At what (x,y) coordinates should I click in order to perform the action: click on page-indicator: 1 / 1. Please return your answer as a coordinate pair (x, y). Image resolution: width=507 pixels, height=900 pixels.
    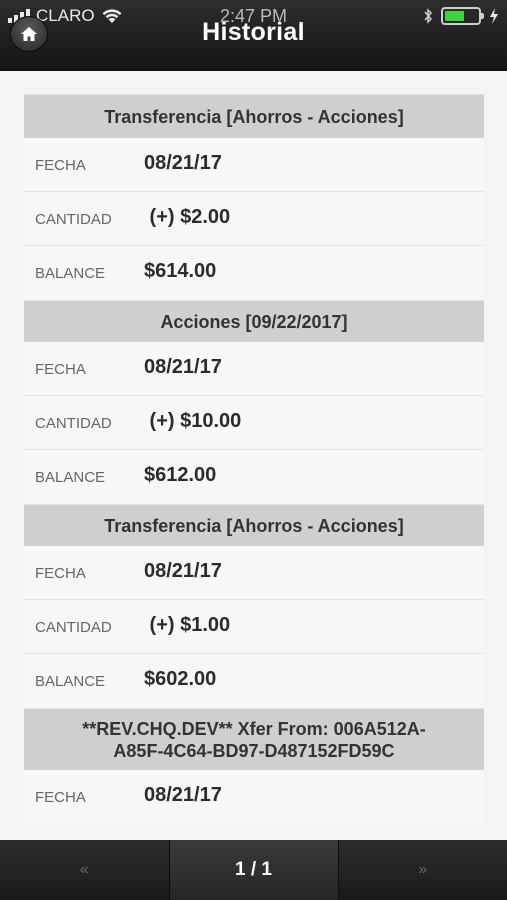
    Looking at the image, I should click on (253, 870).